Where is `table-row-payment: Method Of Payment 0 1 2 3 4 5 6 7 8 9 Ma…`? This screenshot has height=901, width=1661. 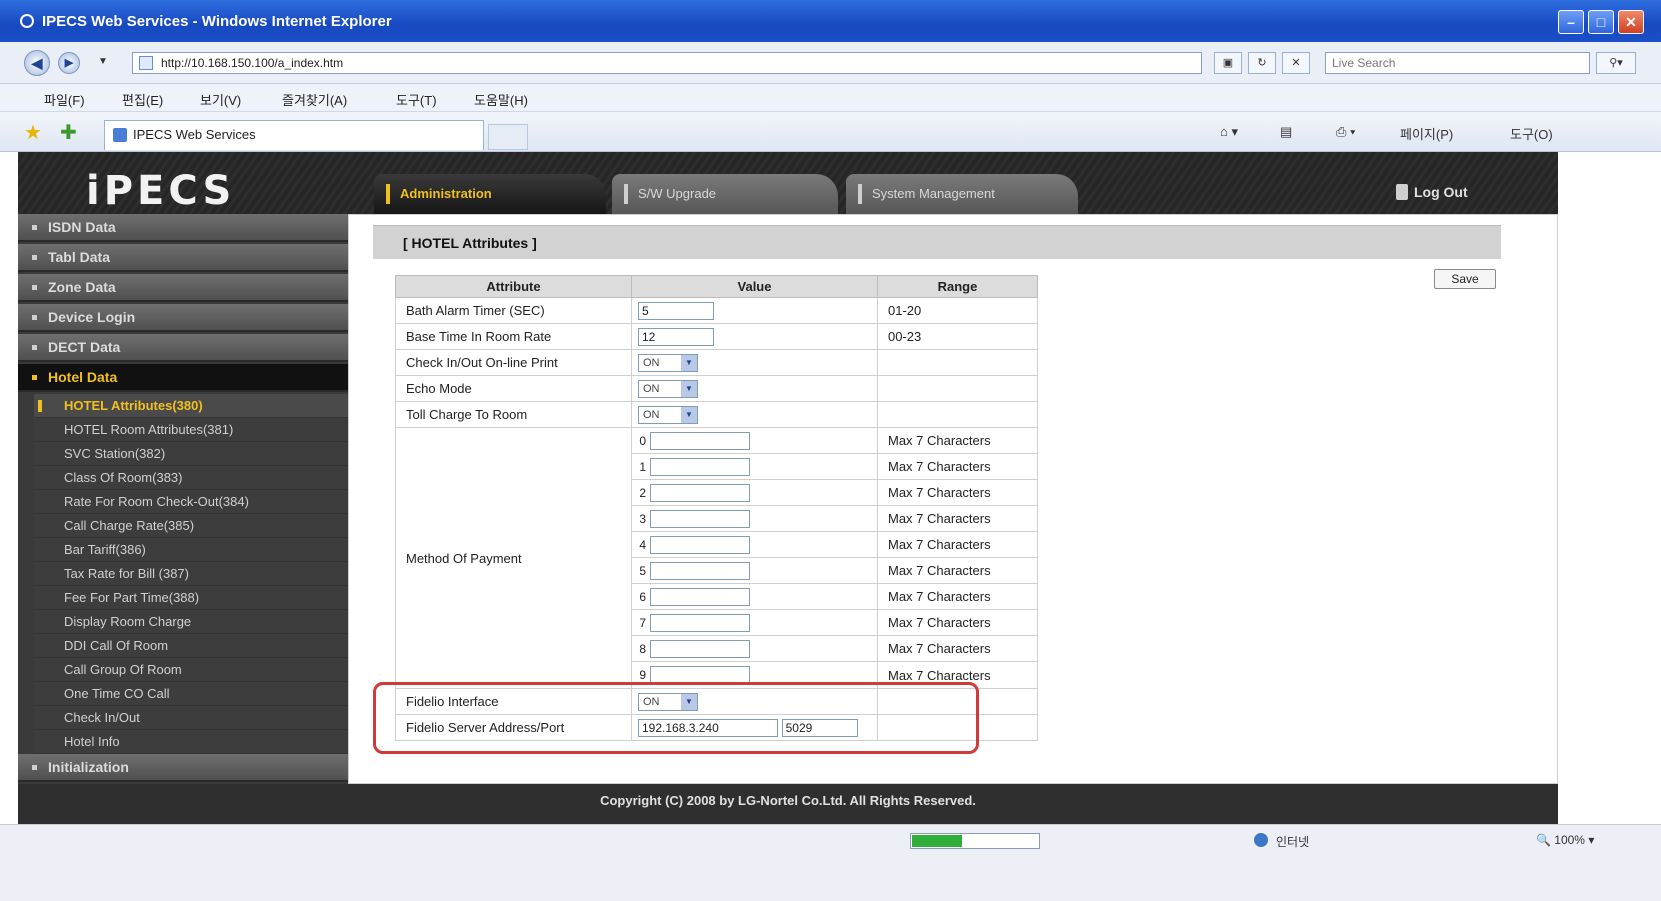
table-row-payment: Method Of Payment 0 1 2 3 4 5 6 7 8 9 Ma… is located at coordinates (716, 558).